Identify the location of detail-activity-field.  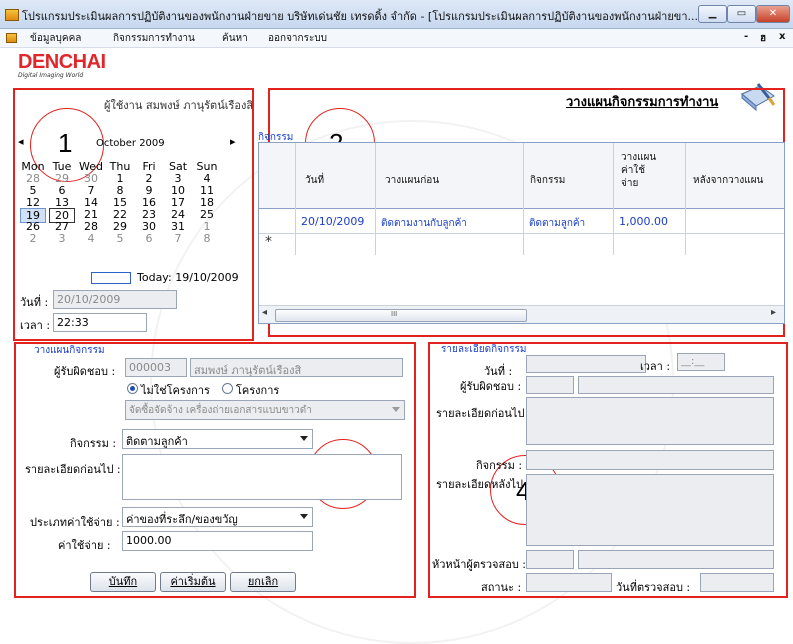
(650, 460).